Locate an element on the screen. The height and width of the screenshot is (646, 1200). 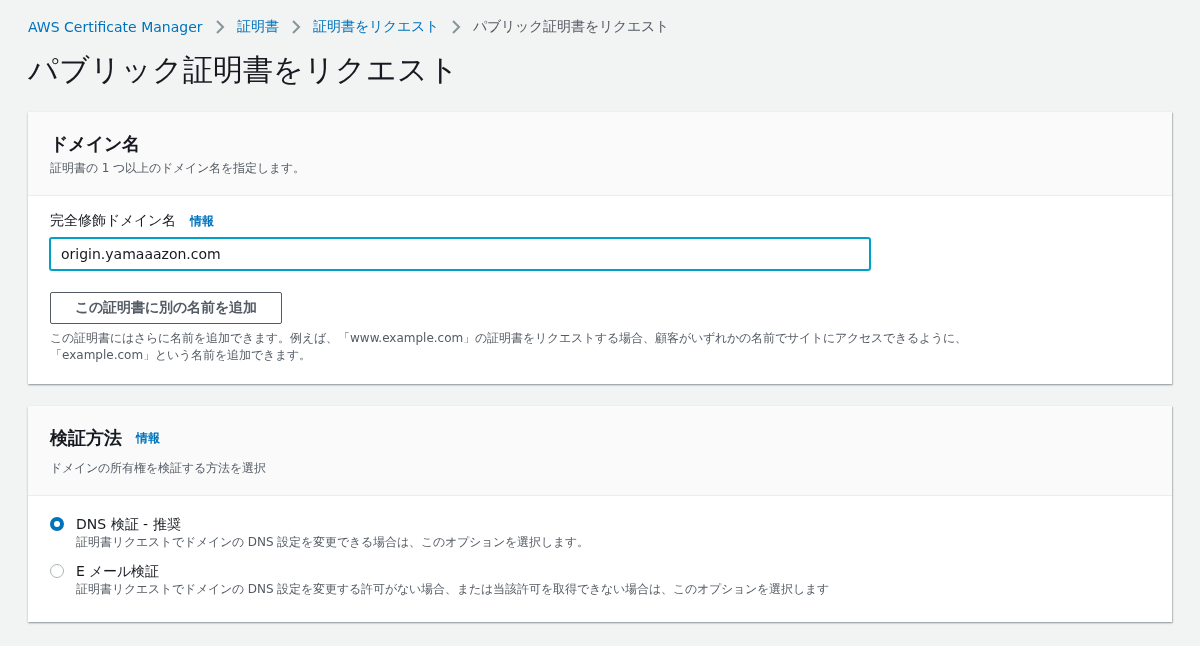
domain-input-field: origin.yamaaazon.com is located at coordinates (460, 254).